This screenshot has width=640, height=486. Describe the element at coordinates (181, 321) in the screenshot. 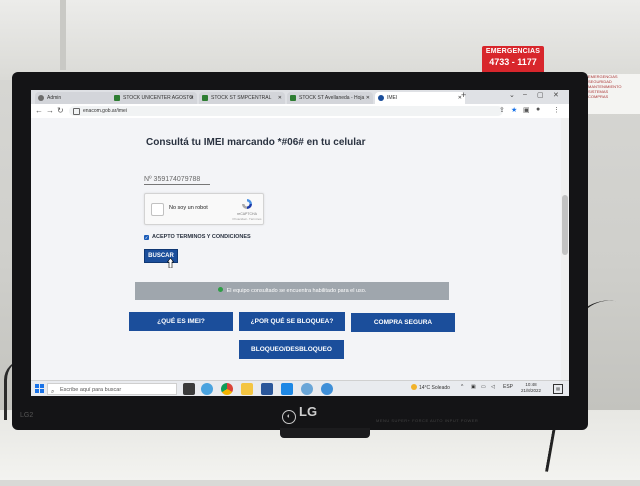

I see `what-is-imei-button: ¿QUÉ ES IMEI?` at that location.